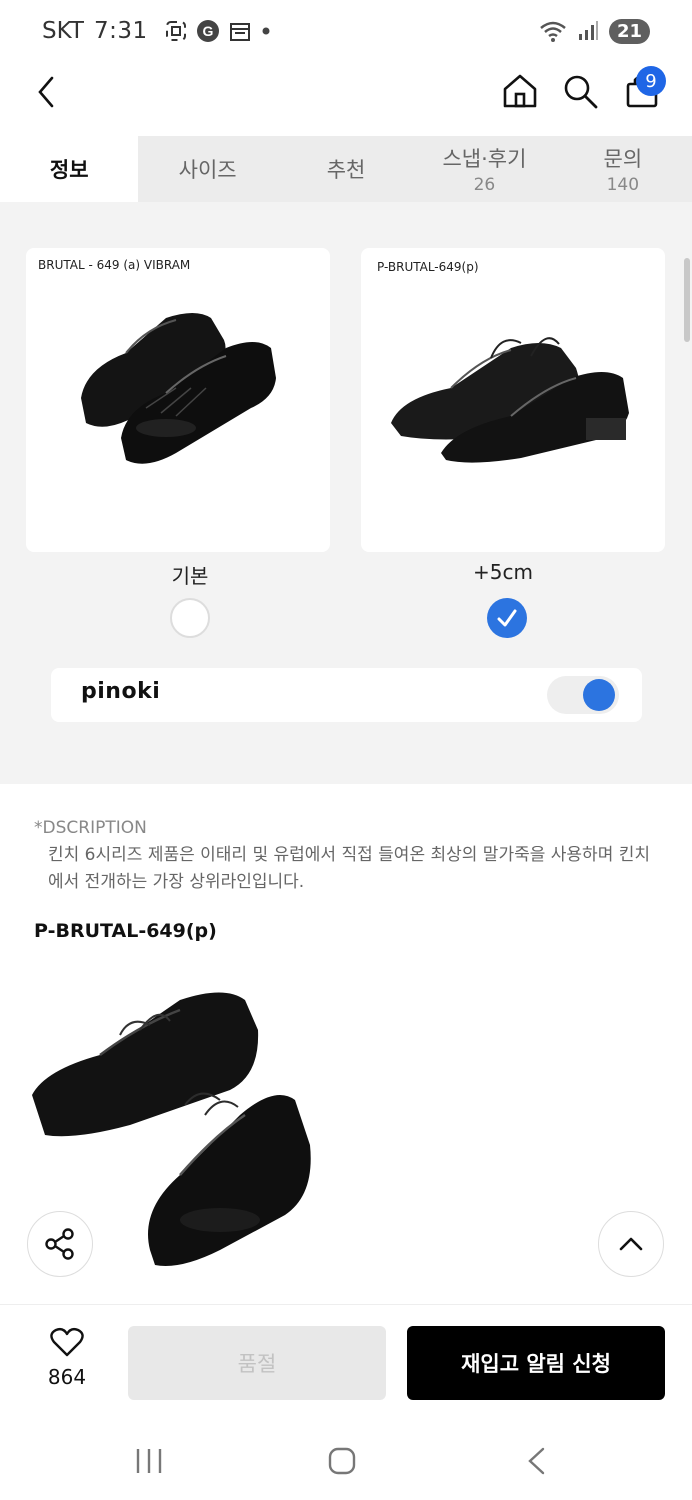 This screenshot has height=1500, width=692. Describe the element at coordinates (125, 931) in the screenshot. I see `product-name: P-BRUTAL-649(p)` at that location.